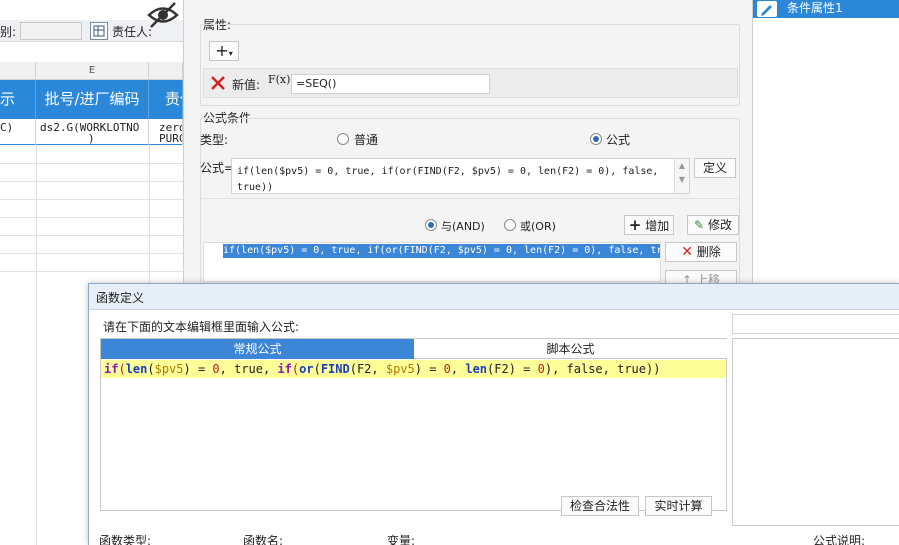 This screenshot has height=545, width=899. Describe the element at coordinates (699, 225) in the screenshot. I see `edit-icon: ✎` at that location.